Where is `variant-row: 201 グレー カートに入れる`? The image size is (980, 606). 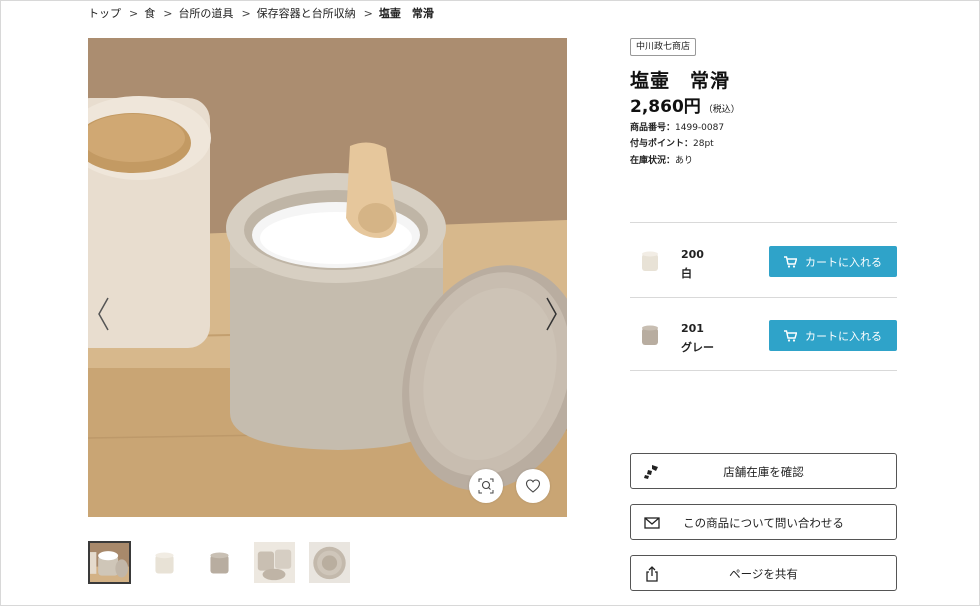 variant-row: 201 グレー カートに入れる is located at coordinates (763, 334).